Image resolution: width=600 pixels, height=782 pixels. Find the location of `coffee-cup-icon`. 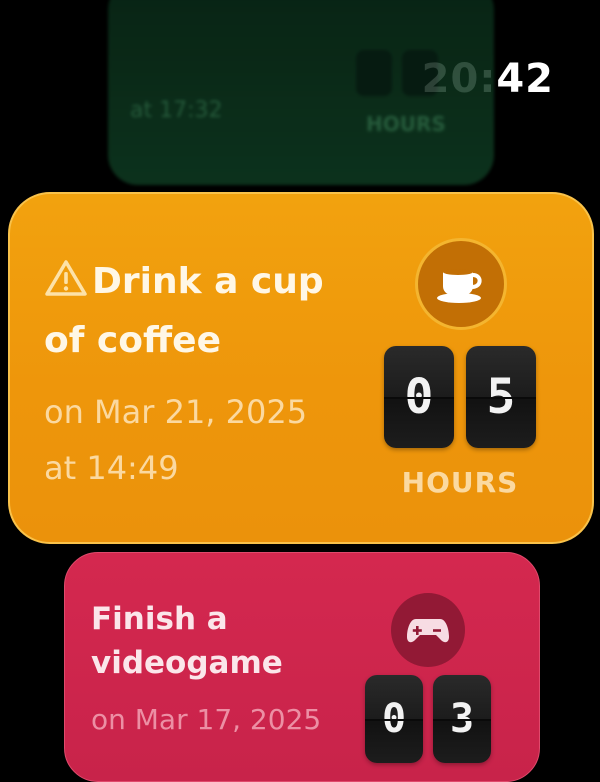

coffee-cup-icon is located at coordinates (461, 284).